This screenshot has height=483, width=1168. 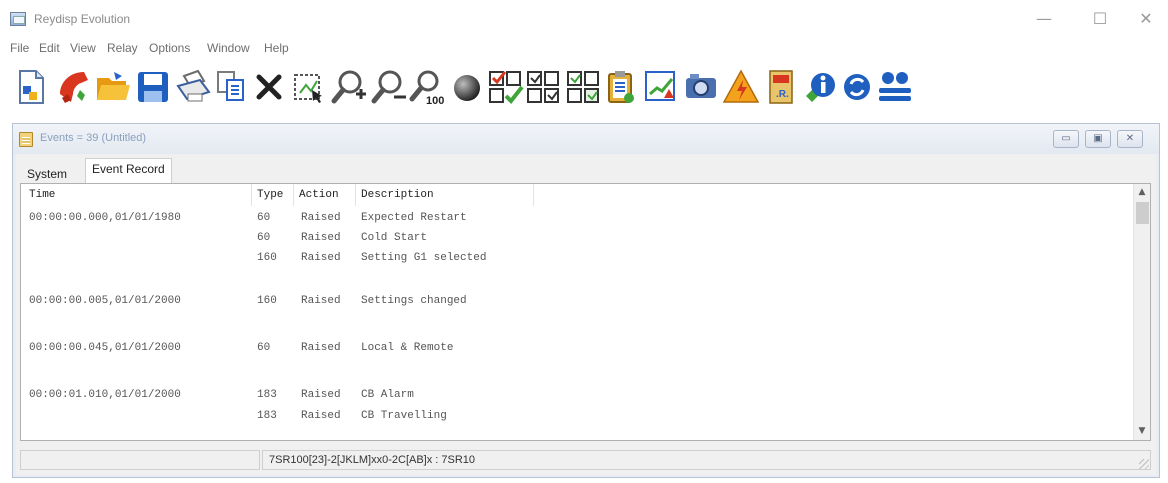 I want to click on zoom-in-icon, so click(x=349, y=87).